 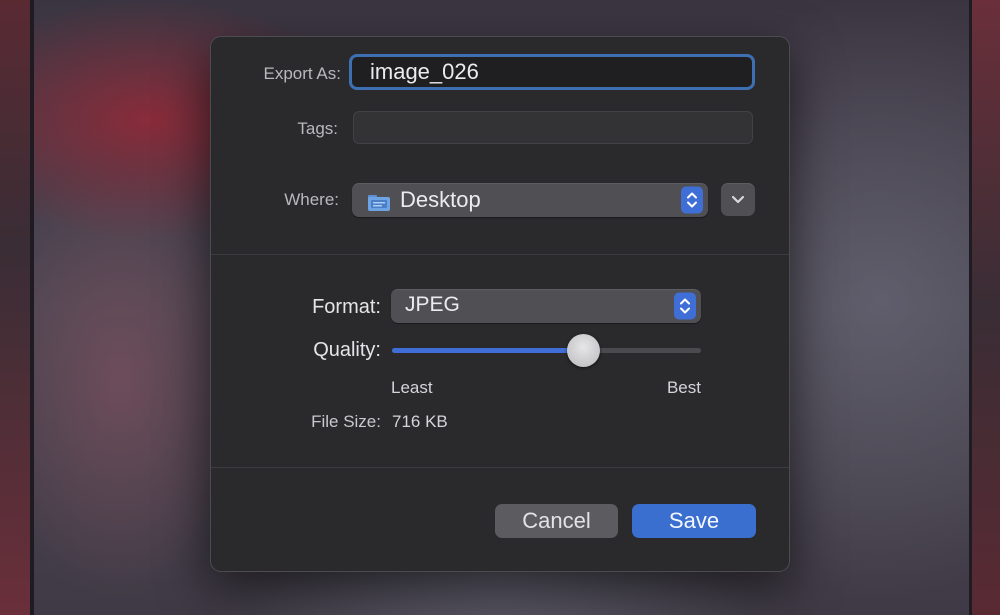 I want to click on quality-slider-knob, so click(x=584, y=350).